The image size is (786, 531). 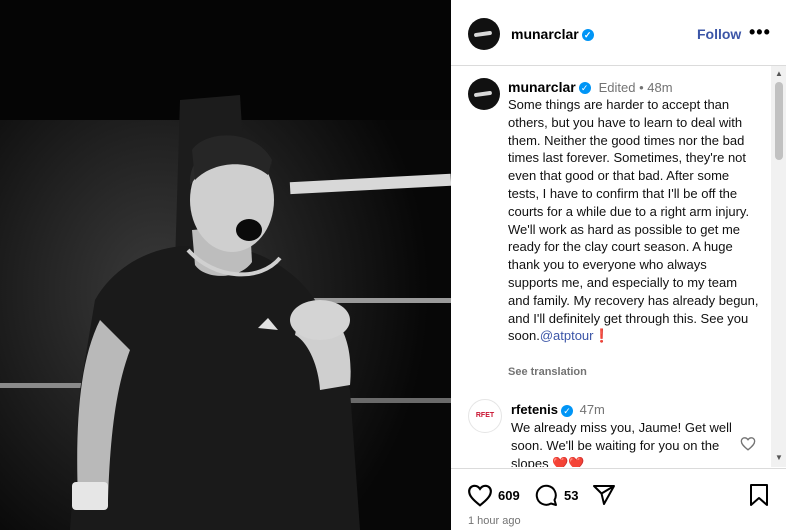 What do you see at coordinates (546, 495) in the screenshot?
I see `comment-icon` at bounding box center [546, 495].